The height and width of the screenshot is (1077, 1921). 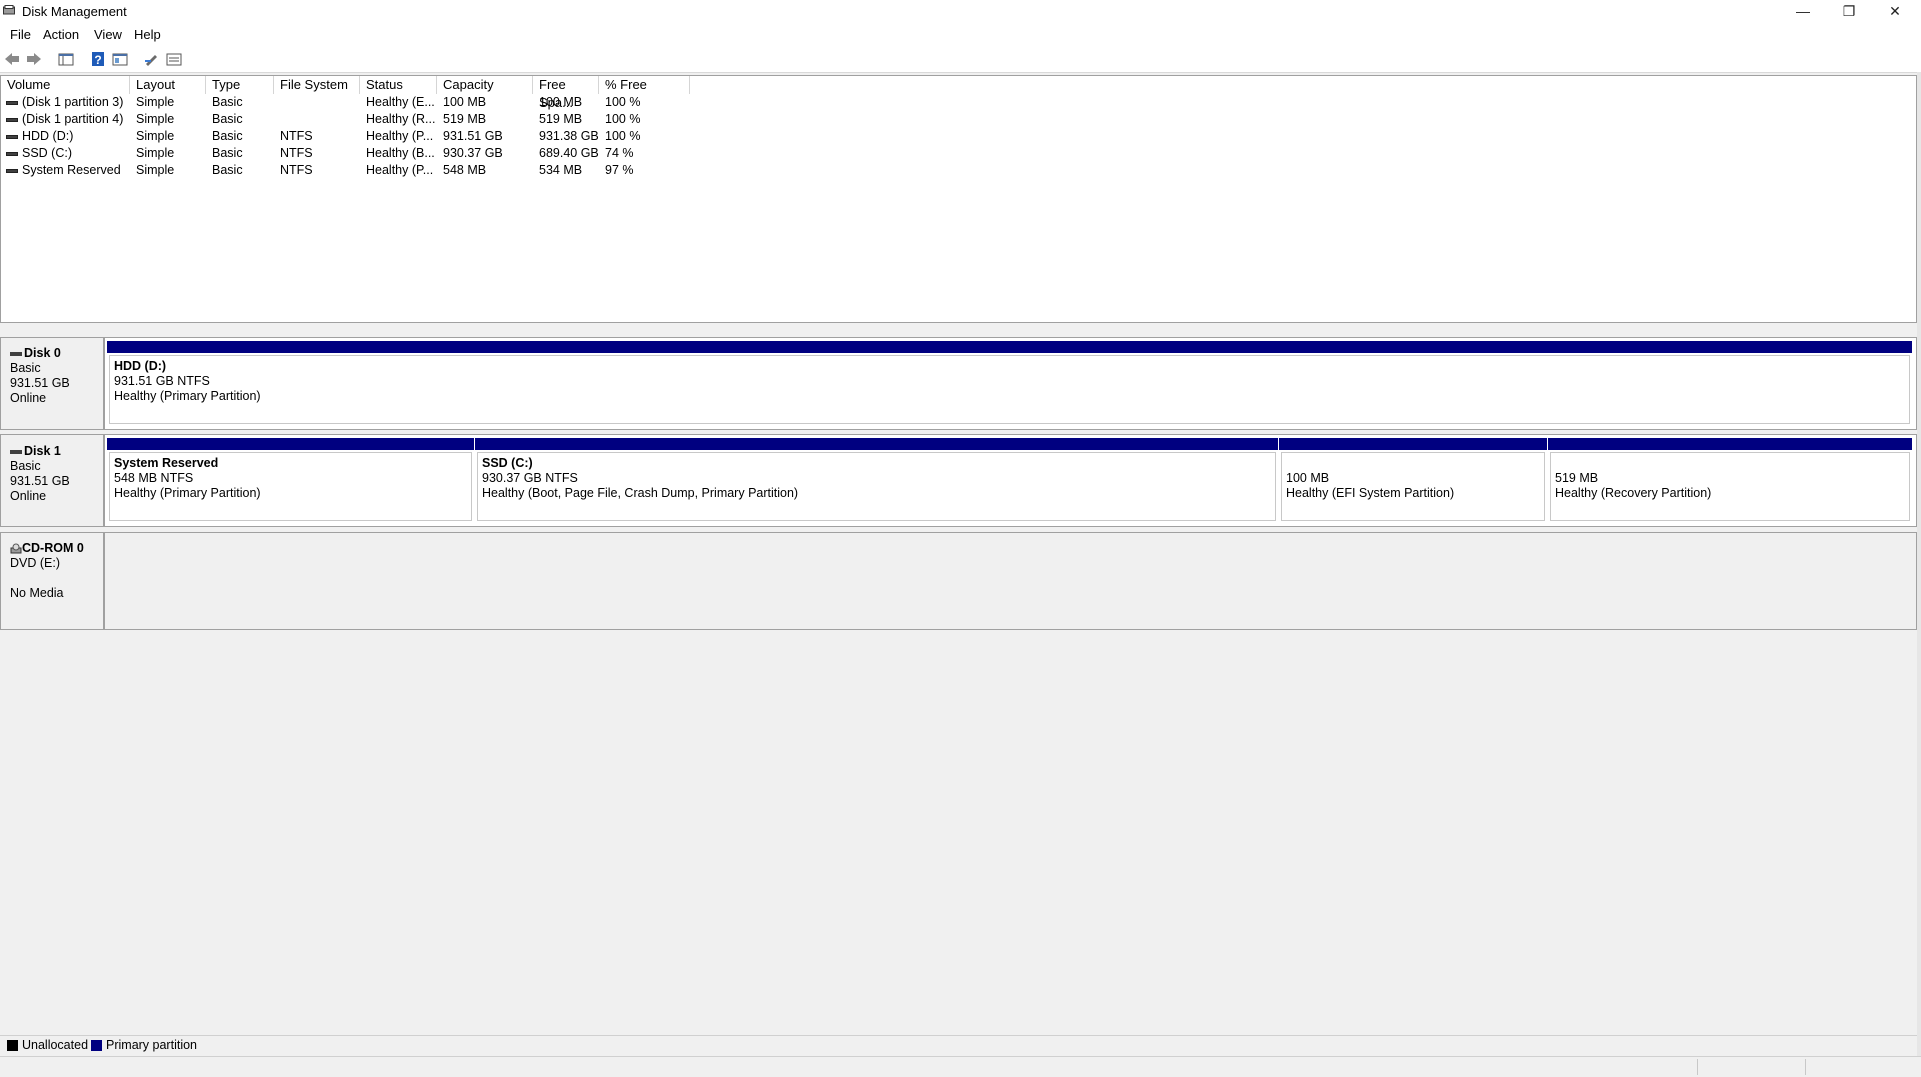 I want to click on unallocated-swatch, so click(x=12, y=1045).